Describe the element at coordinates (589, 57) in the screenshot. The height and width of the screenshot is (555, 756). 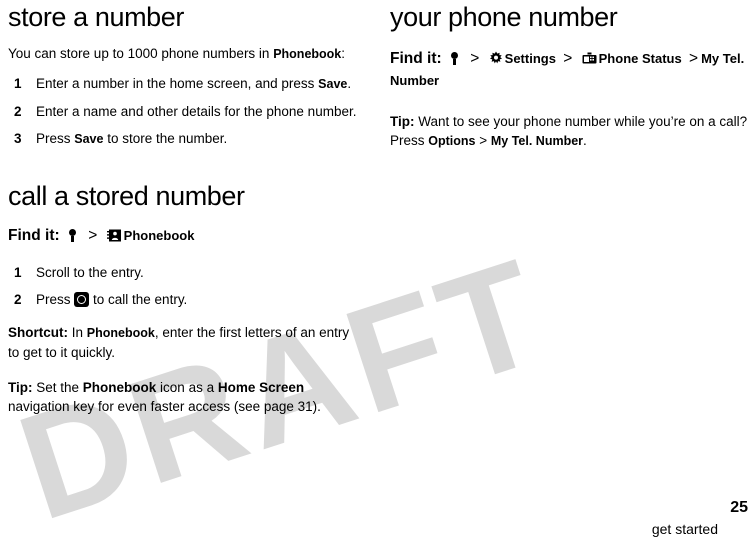
I see `phone-status-icon` at that location.